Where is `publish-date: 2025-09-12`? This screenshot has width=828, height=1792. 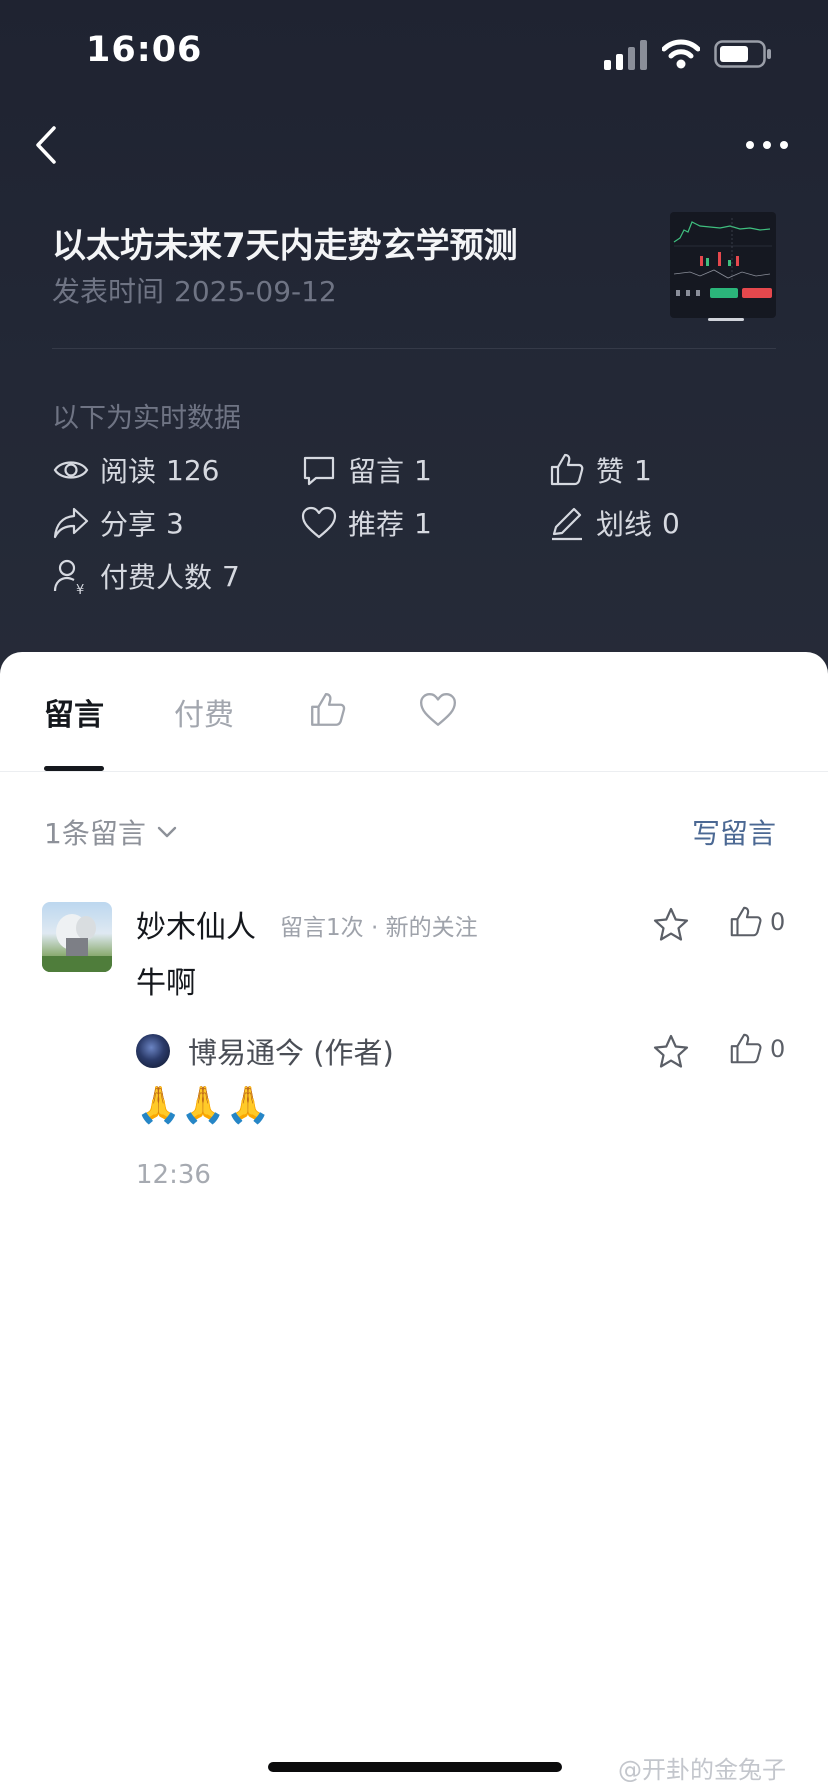 publish-date: 2025-09-12 is located at coordinates (255, 291).